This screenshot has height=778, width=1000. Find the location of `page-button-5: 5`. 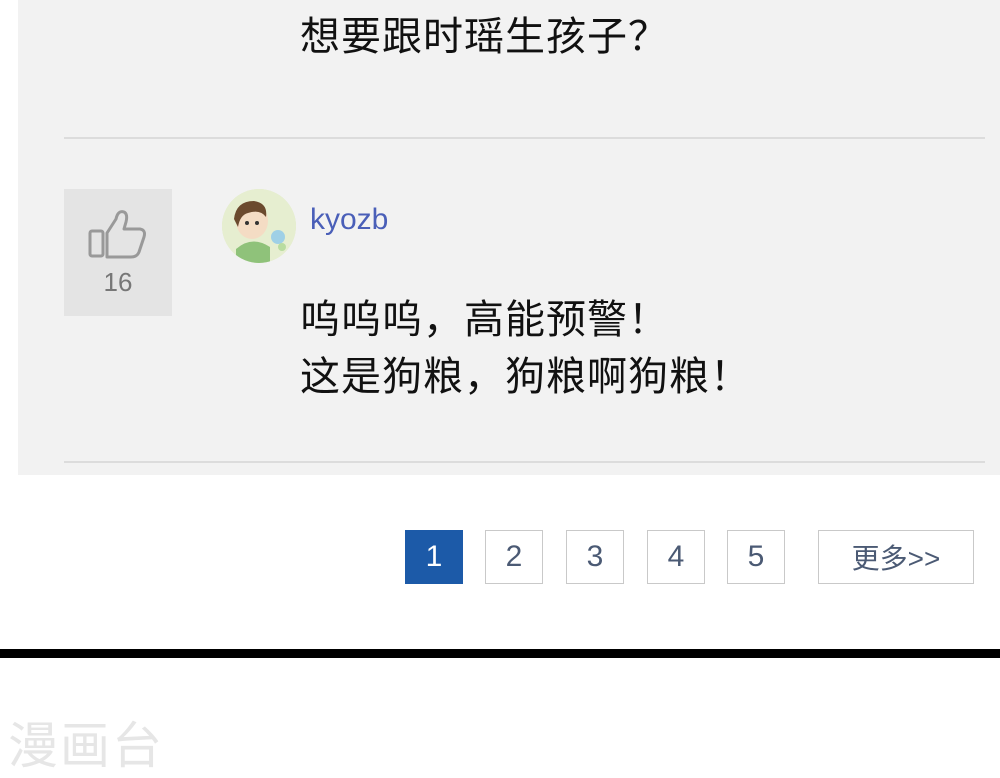

page-button-5: 5 is located at coordinates (756, 557).